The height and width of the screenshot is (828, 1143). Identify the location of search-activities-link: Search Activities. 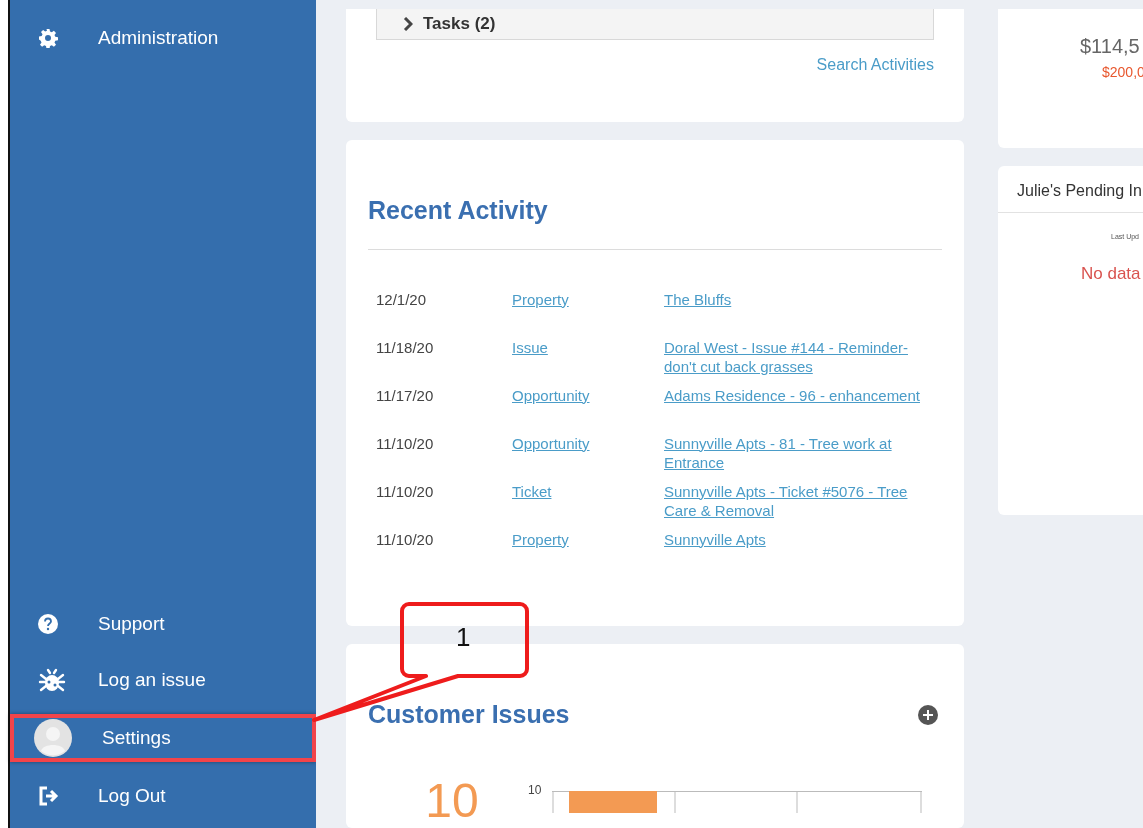
(875, 65).